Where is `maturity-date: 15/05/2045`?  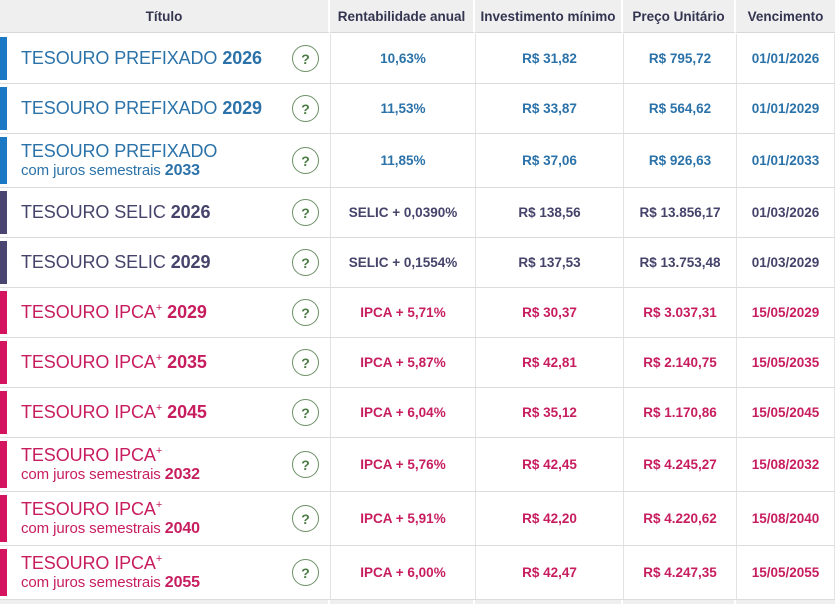 maturity-date: 15/05/2045 is located at coordinates (785, 412).